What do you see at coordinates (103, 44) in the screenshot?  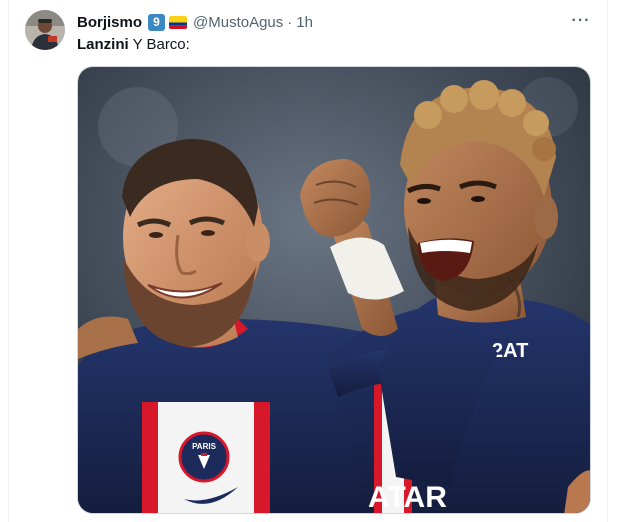 I see `tweet-text-bold: Lanzini` at bounding box center [103, 44].